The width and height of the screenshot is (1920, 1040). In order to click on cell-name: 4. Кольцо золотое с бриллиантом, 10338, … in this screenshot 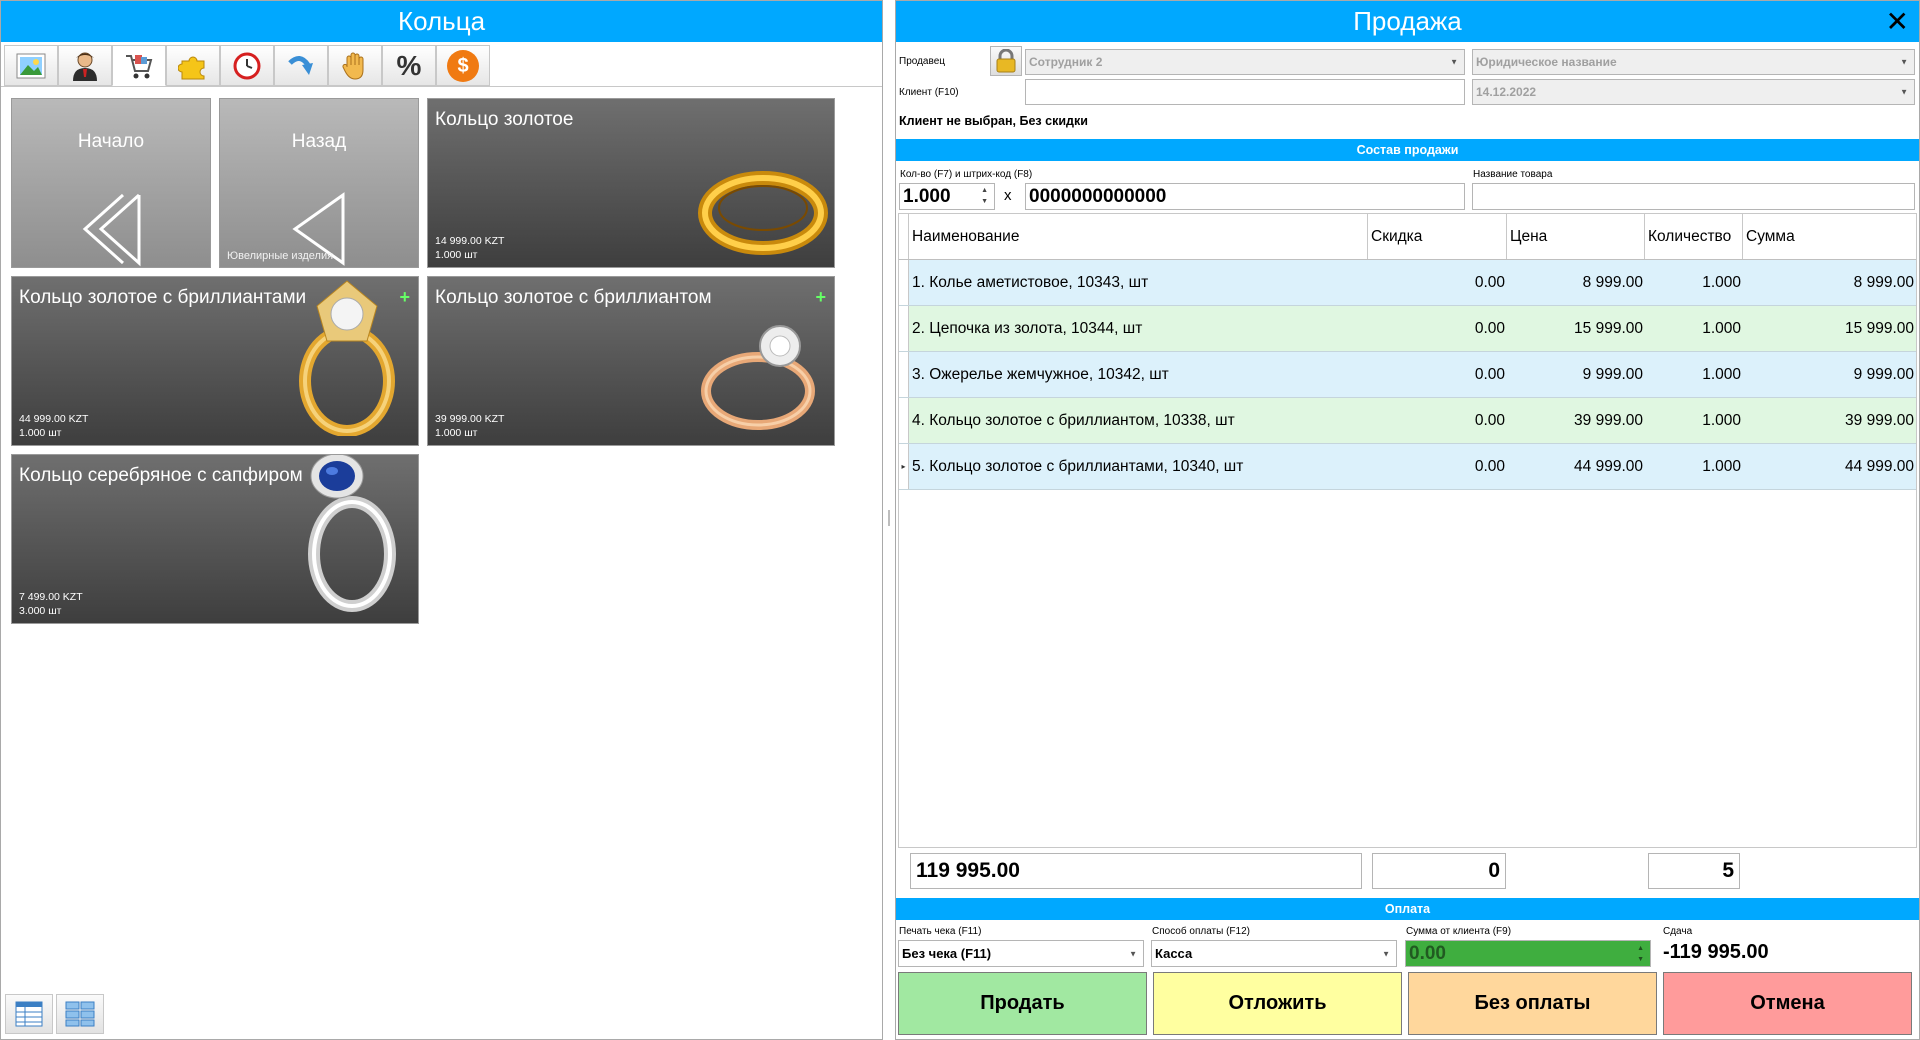, I will do `click(1073, 420)`.